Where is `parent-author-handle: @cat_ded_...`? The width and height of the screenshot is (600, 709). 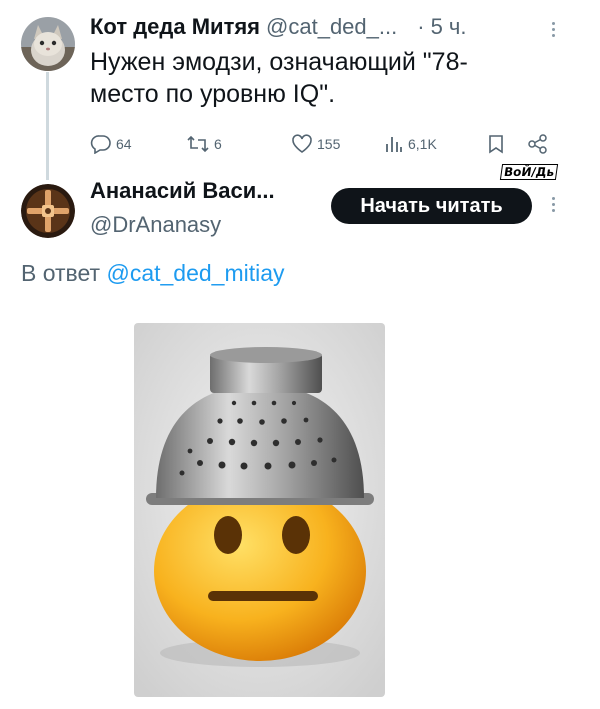
parent-author-handle: @cat_ded_... is located at coordinates (331, 27).